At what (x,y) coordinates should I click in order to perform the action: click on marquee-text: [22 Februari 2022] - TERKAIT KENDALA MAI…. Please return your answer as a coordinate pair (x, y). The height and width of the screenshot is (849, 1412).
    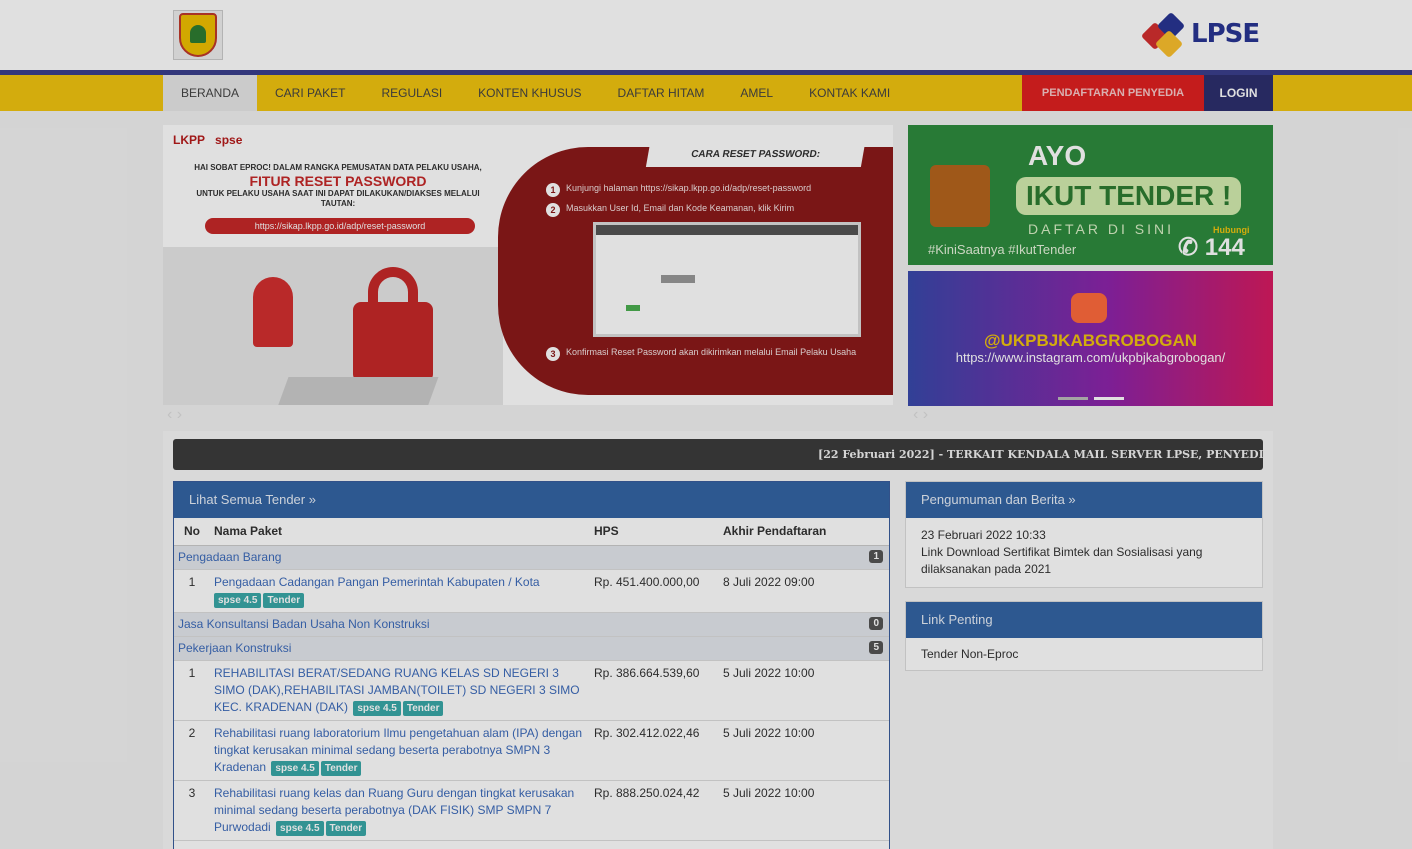
    Looking at the image, I should click on (1040, 454).